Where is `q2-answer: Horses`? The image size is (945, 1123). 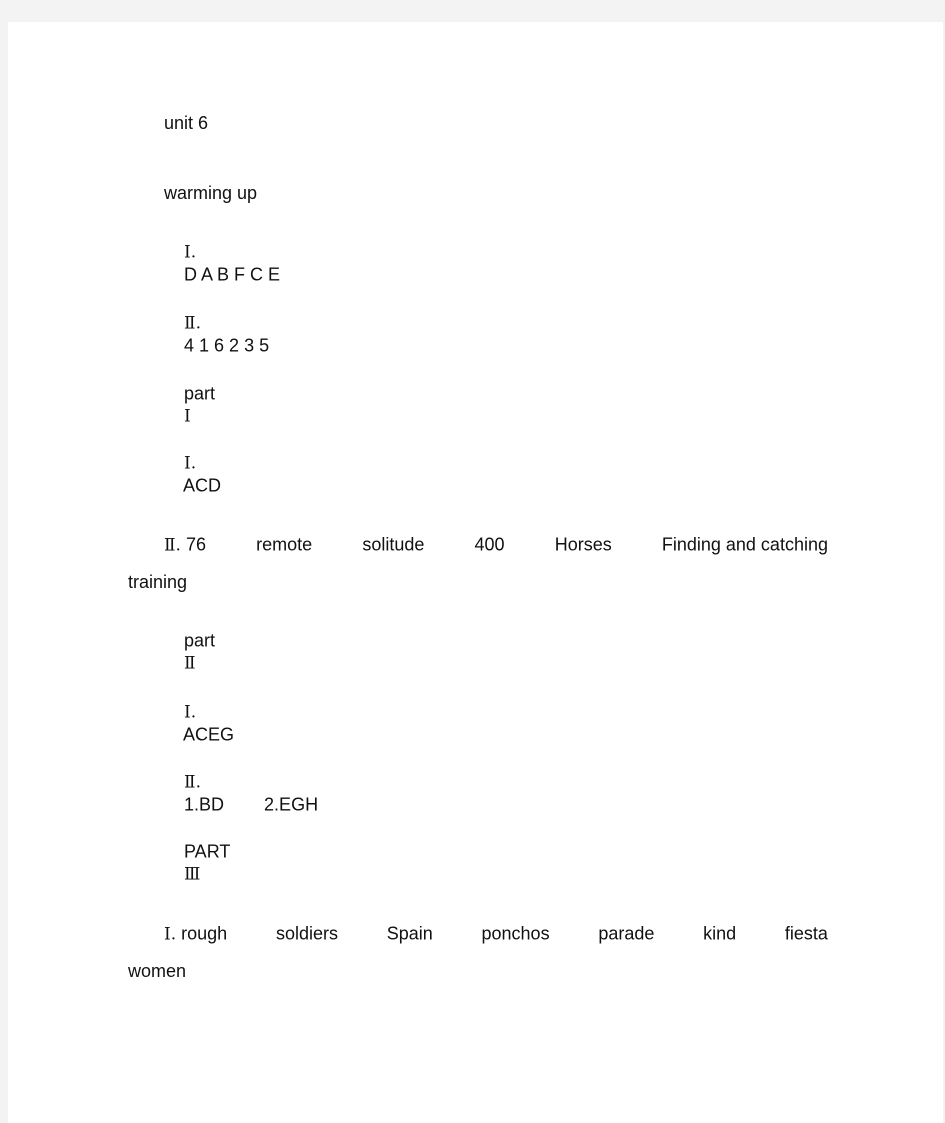
q2-answer: Horses is located at coordinates (583, 544).